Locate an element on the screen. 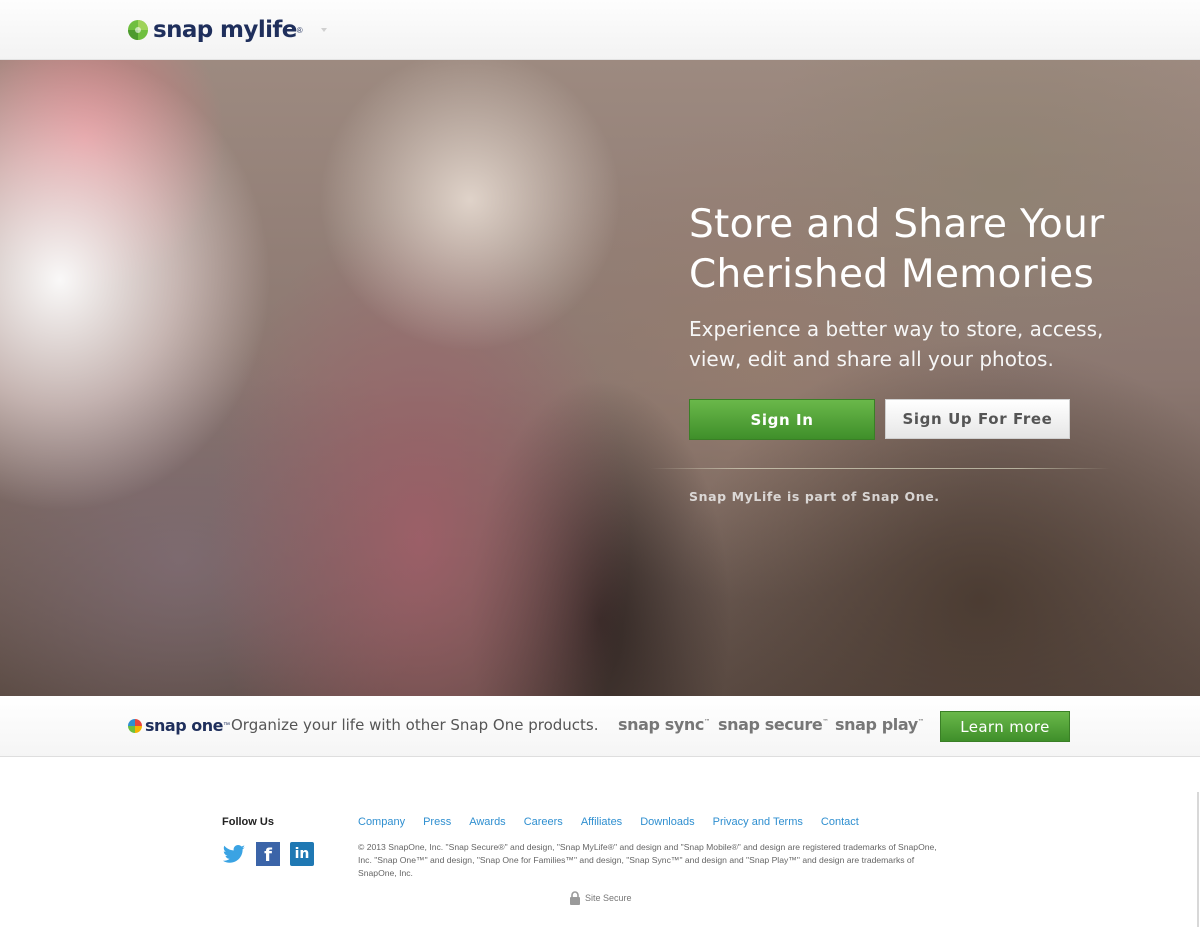 This screenshot has width=1200, height=927. follow-us-title: Follow Us is located at coordinates (248, 822).